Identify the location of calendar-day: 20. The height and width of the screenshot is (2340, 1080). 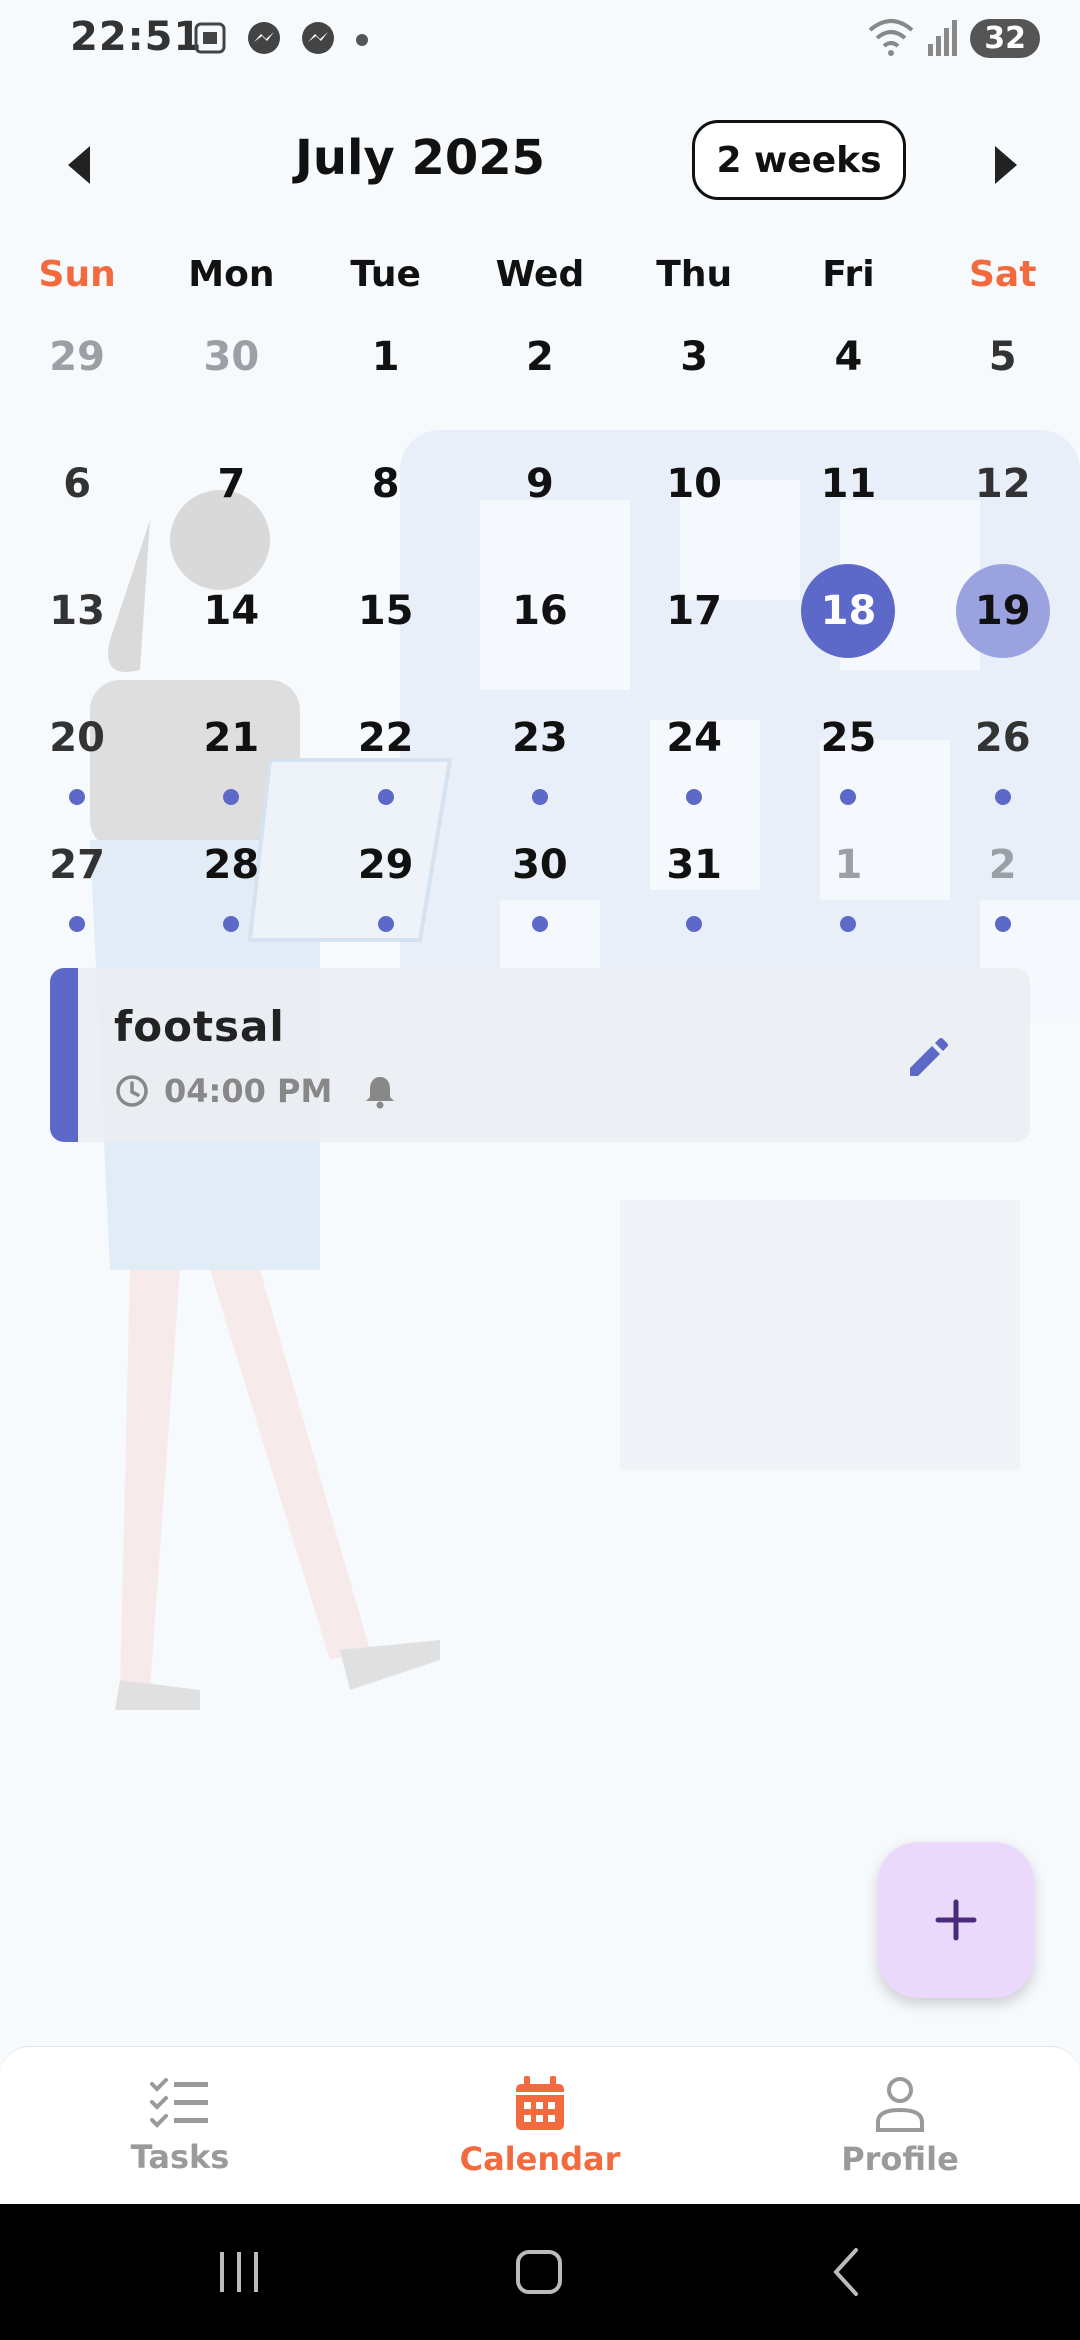
(77, 754).